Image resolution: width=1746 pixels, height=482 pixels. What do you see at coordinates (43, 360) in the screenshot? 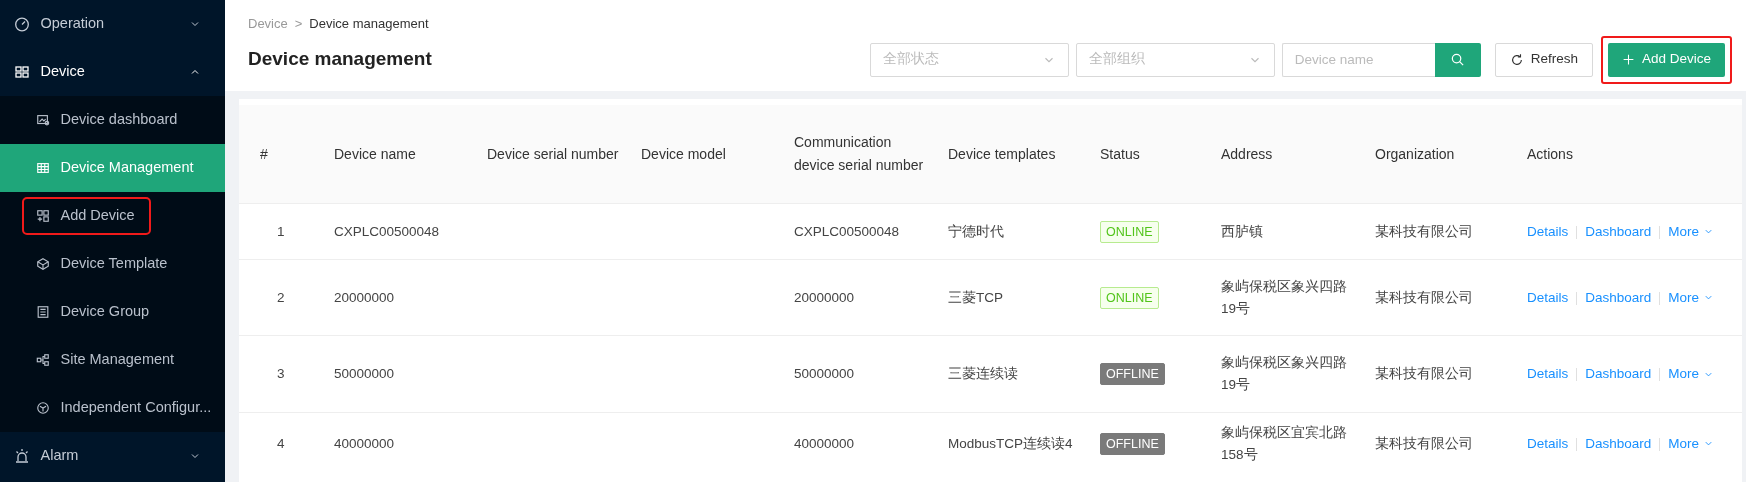
I see `network-icon` at bounding box center [43, 360].